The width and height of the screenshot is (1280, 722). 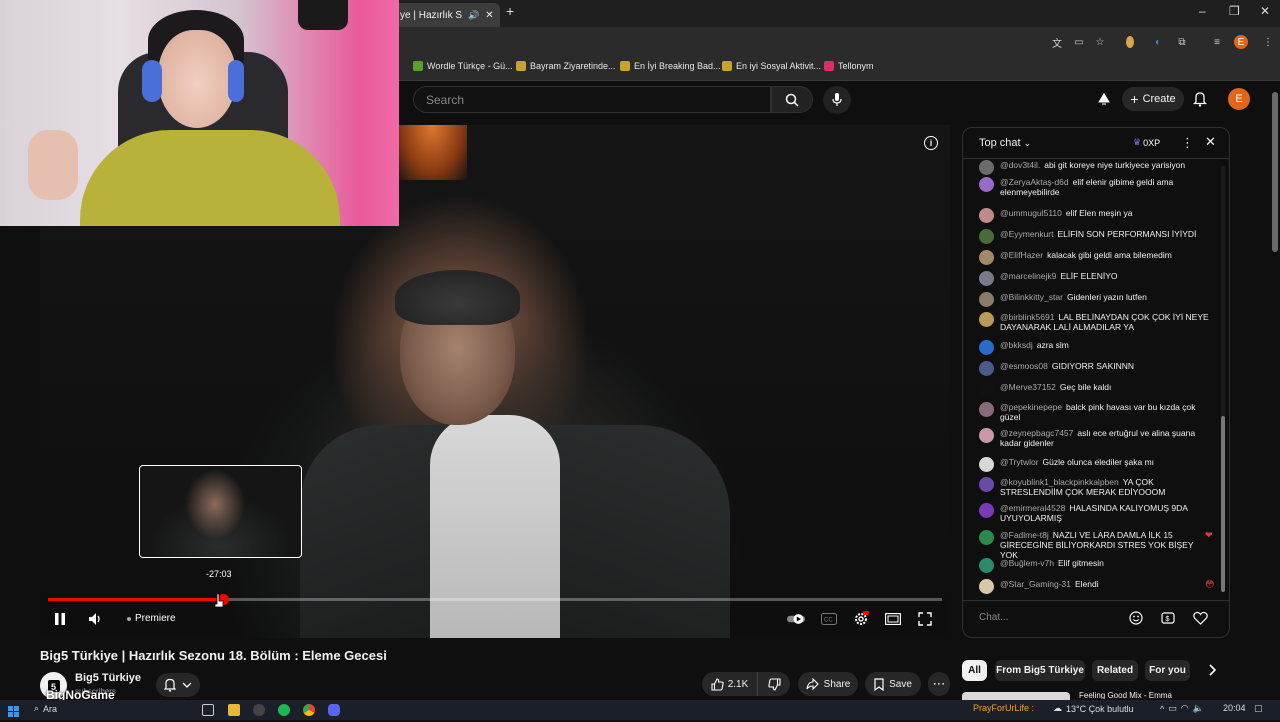 I want to click on progress-bar, so click(x=495, y=599).